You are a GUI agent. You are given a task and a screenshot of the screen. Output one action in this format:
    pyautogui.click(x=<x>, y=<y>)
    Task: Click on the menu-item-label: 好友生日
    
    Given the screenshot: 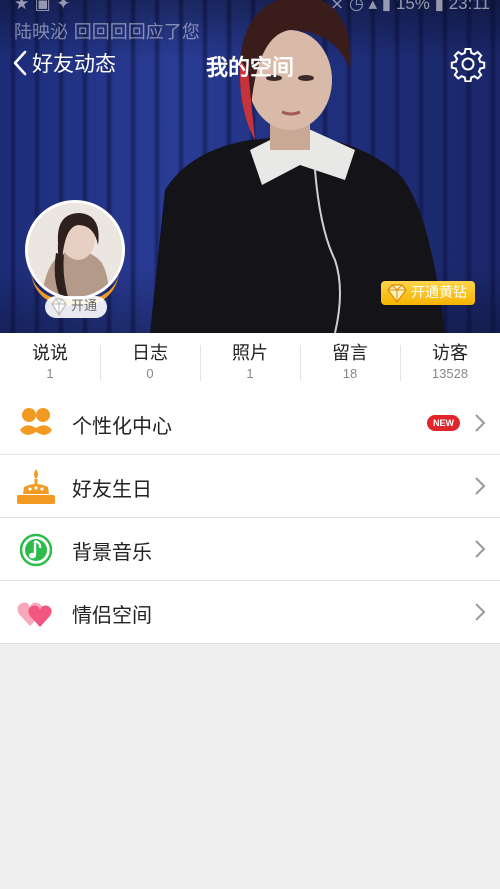 What is the action you would take?
    pyautogui.click(x=112, y=489)
    